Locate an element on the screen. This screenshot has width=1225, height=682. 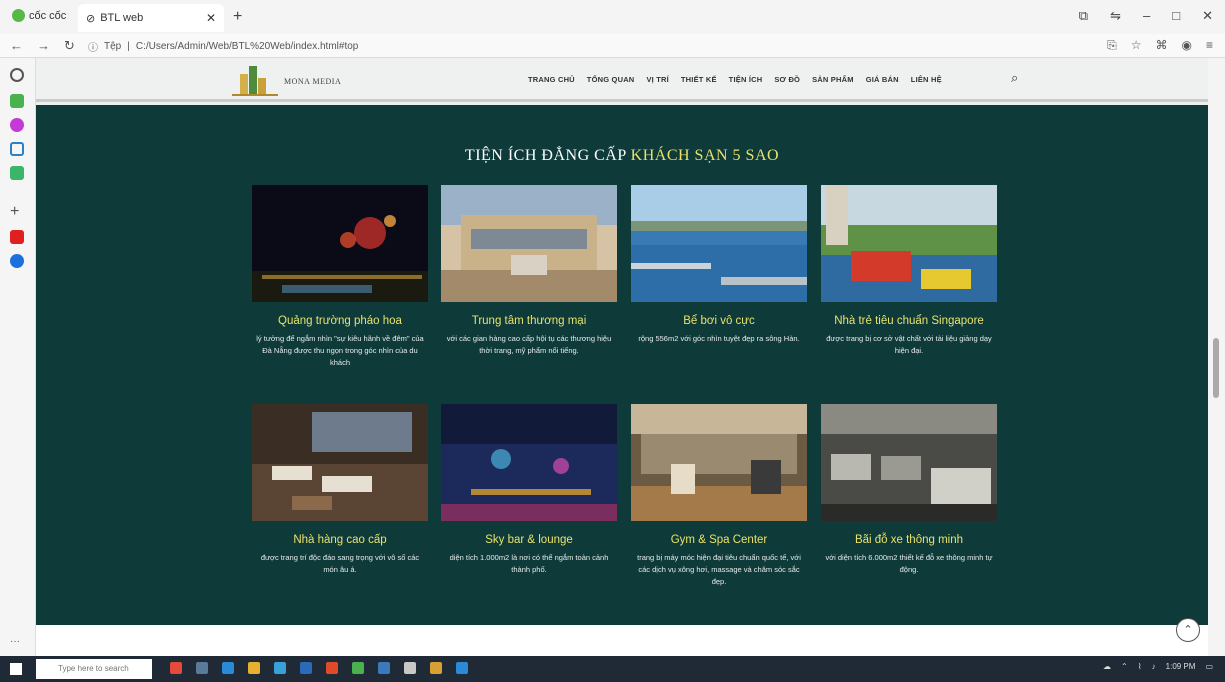
section-heading: TIỆN ÍCH ĐẲNG CẤP KHÁCH SẠN 5 SAO is located at coordinates (622, 156).